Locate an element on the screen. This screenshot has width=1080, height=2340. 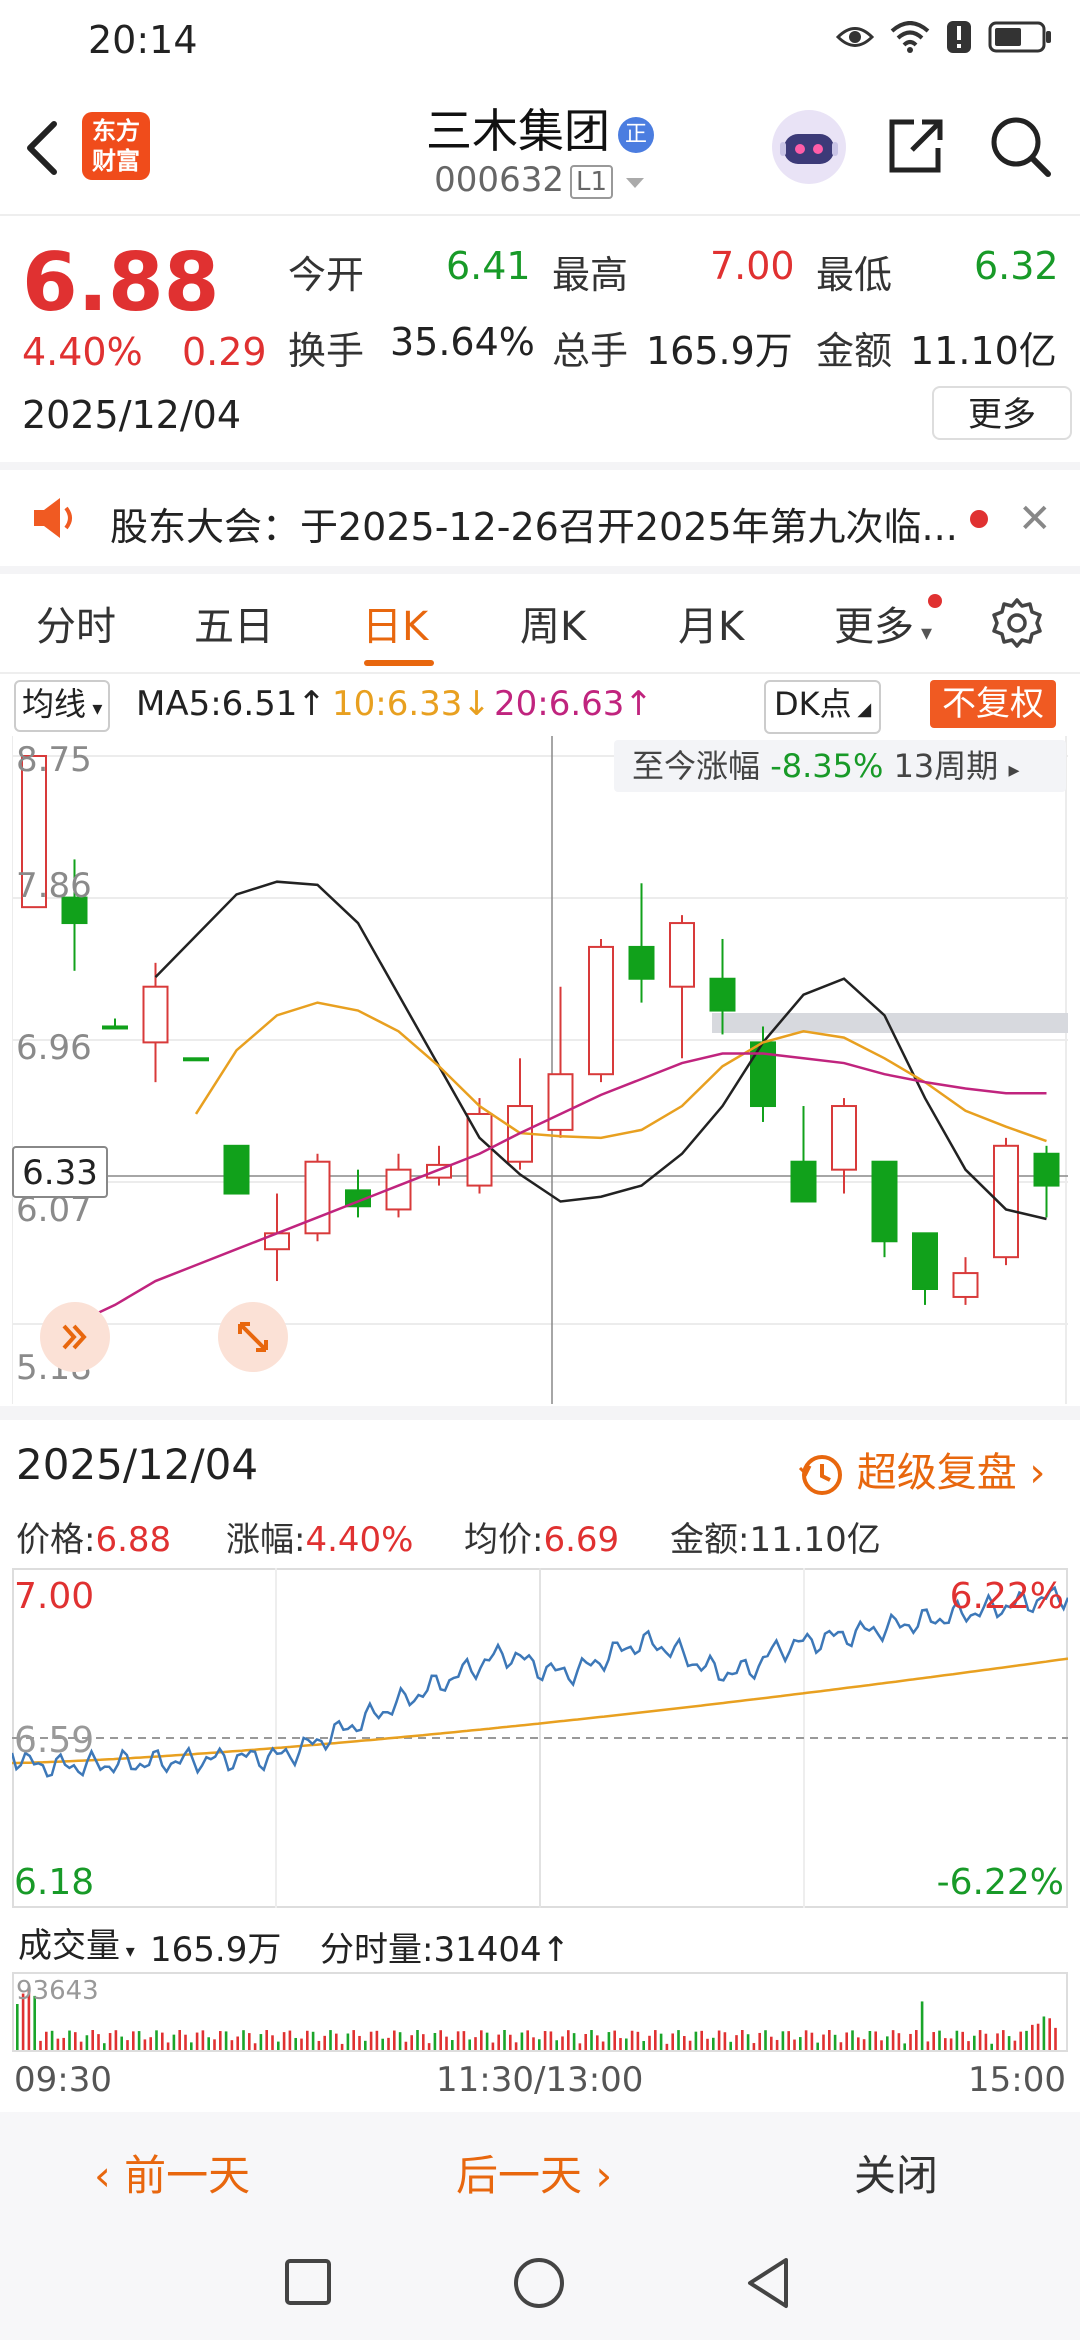
adjust-button: 不复权 is located at coordinates (993, 704).